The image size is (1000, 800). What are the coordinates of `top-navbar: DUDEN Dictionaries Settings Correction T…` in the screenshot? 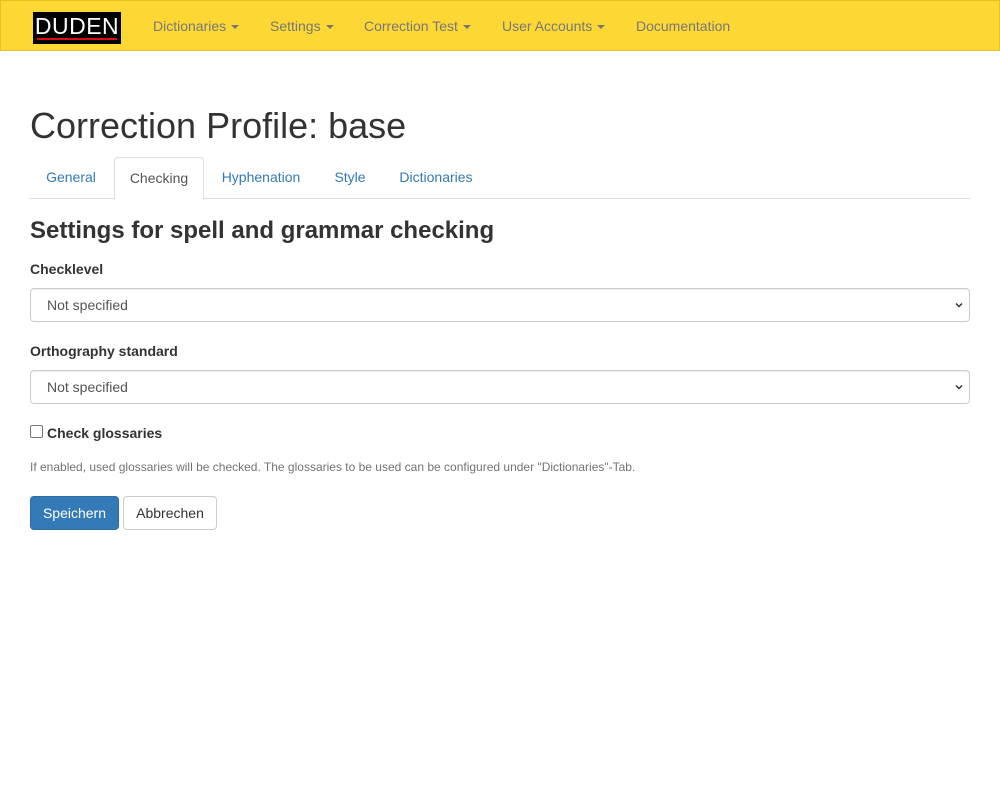 It's located at (500, 25).